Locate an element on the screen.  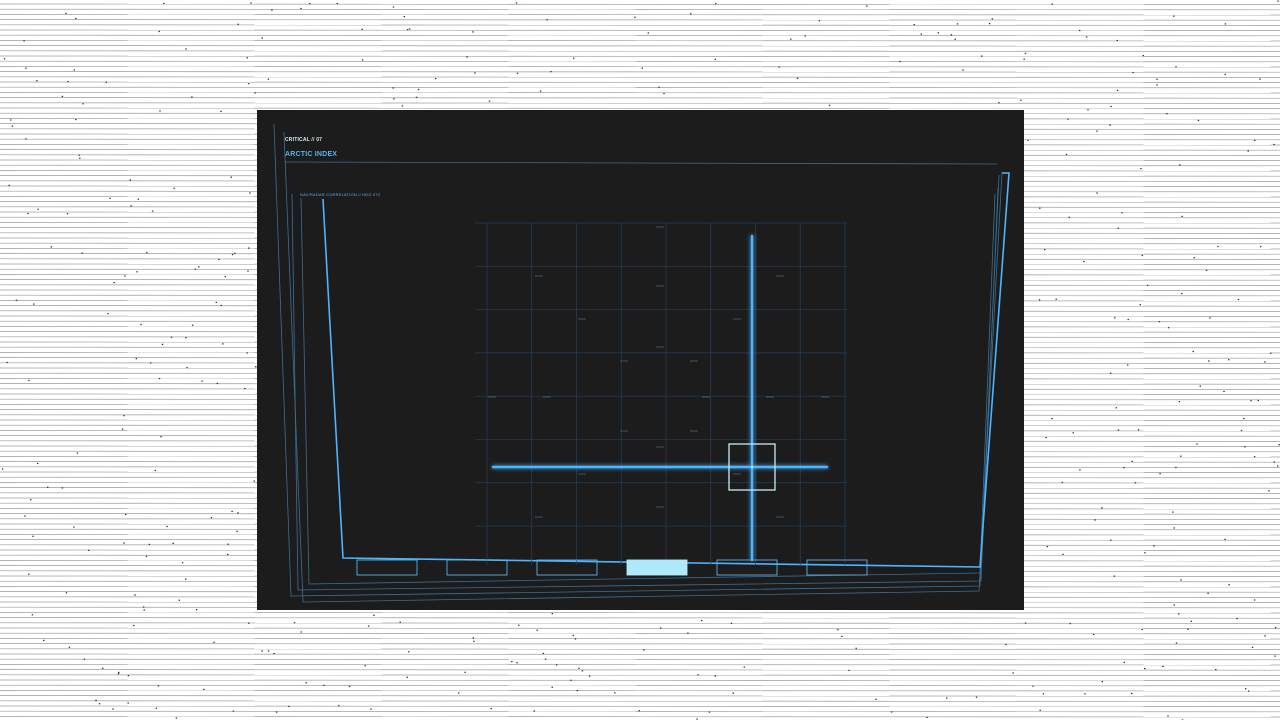
viewport-label: NAV/RADAR CORRELATION // HDG 072 is located at coordinates (340, 194).